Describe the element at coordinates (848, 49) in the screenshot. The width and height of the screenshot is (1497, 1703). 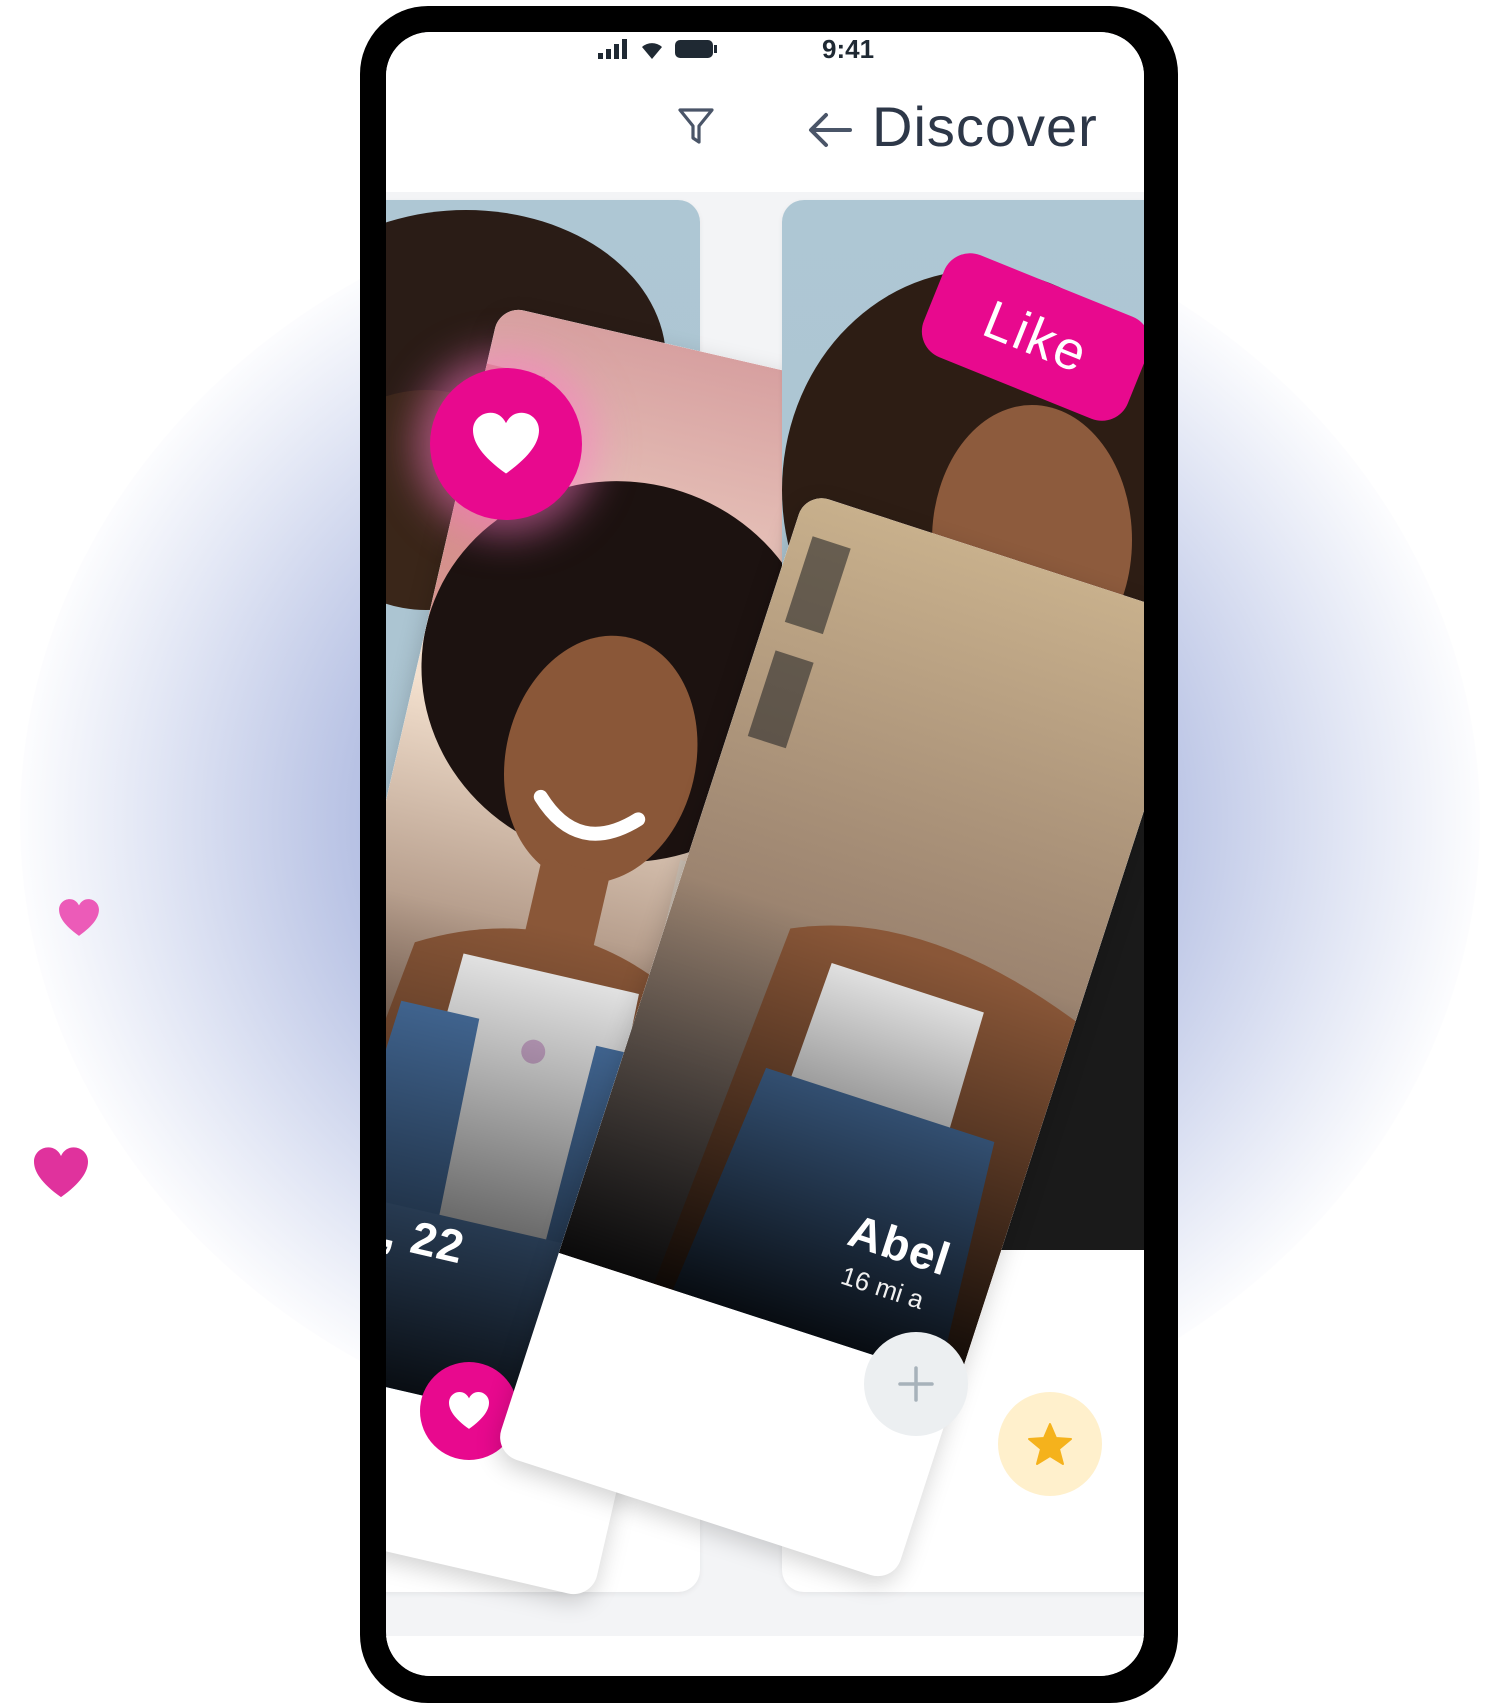
I see `status-time: 9:41` at that location.